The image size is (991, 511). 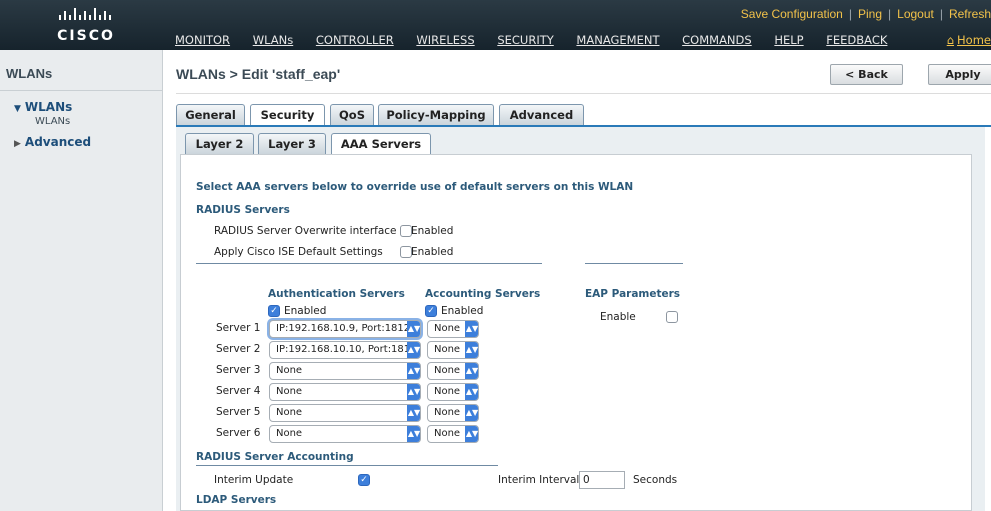 I want to click on auth-enabled-checkbox: ✓, so click(x=274, y=311).